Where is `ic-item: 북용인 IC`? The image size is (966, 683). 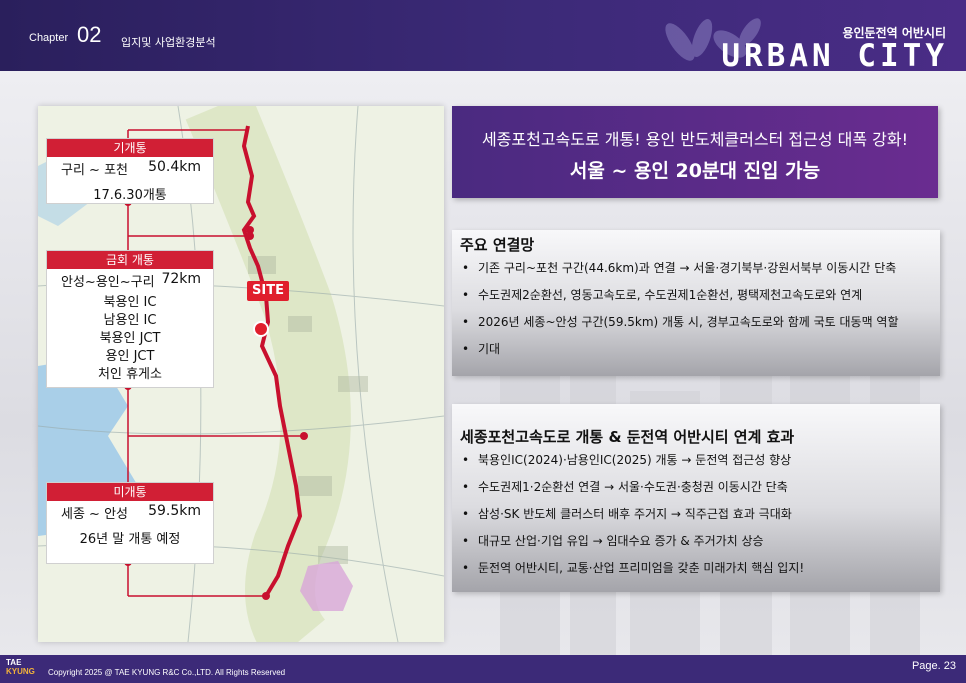 ic-item: 북용인 IC is located at coordinates (130, 302).